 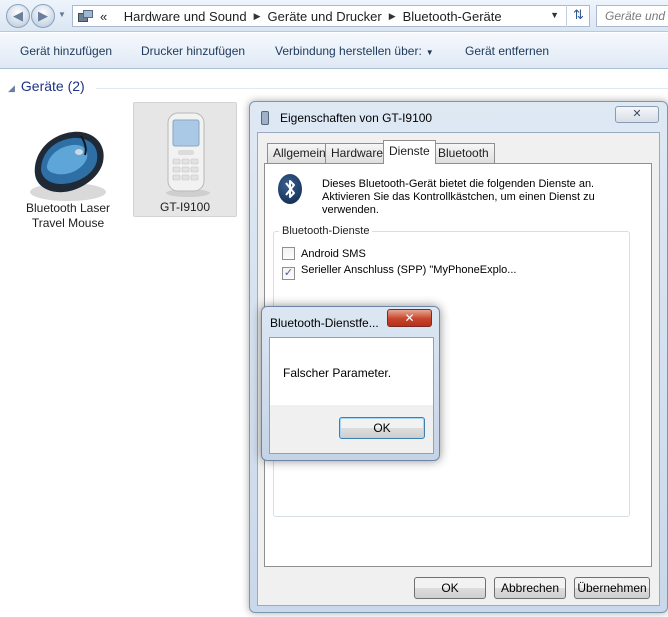 What do you see at coordinates (337, 373) in the screenshot?
I see `error-message: Falscher Parameter.` at bounding box center [337, 373].